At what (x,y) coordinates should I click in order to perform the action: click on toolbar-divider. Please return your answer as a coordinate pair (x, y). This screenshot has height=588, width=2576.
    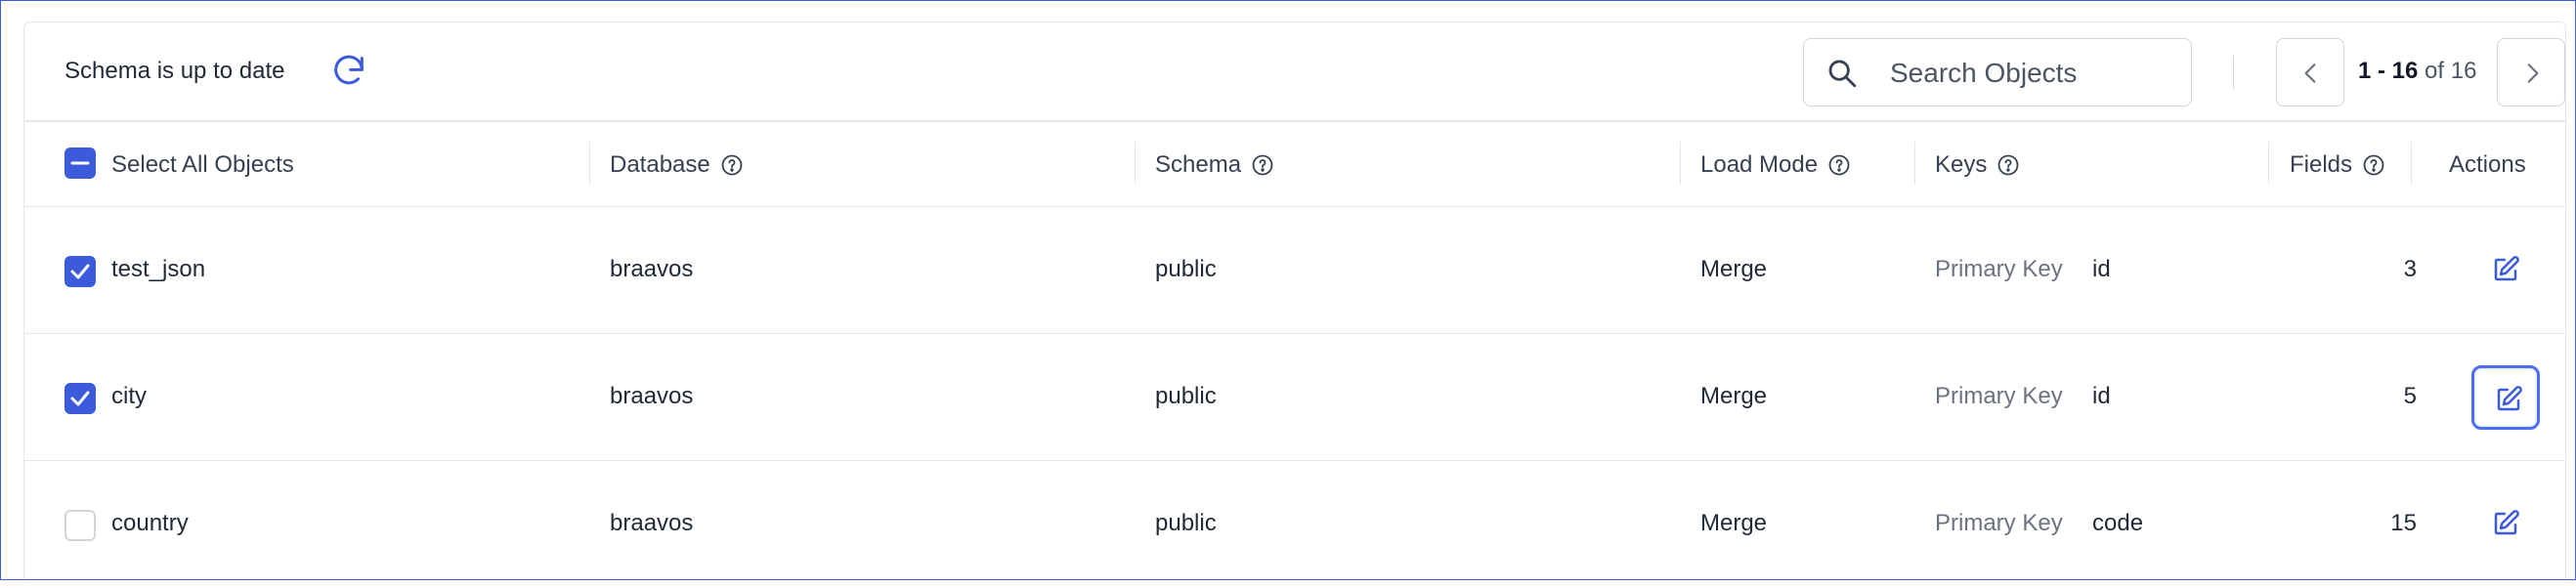
    Looking at the image, I should click on (2233, 72).